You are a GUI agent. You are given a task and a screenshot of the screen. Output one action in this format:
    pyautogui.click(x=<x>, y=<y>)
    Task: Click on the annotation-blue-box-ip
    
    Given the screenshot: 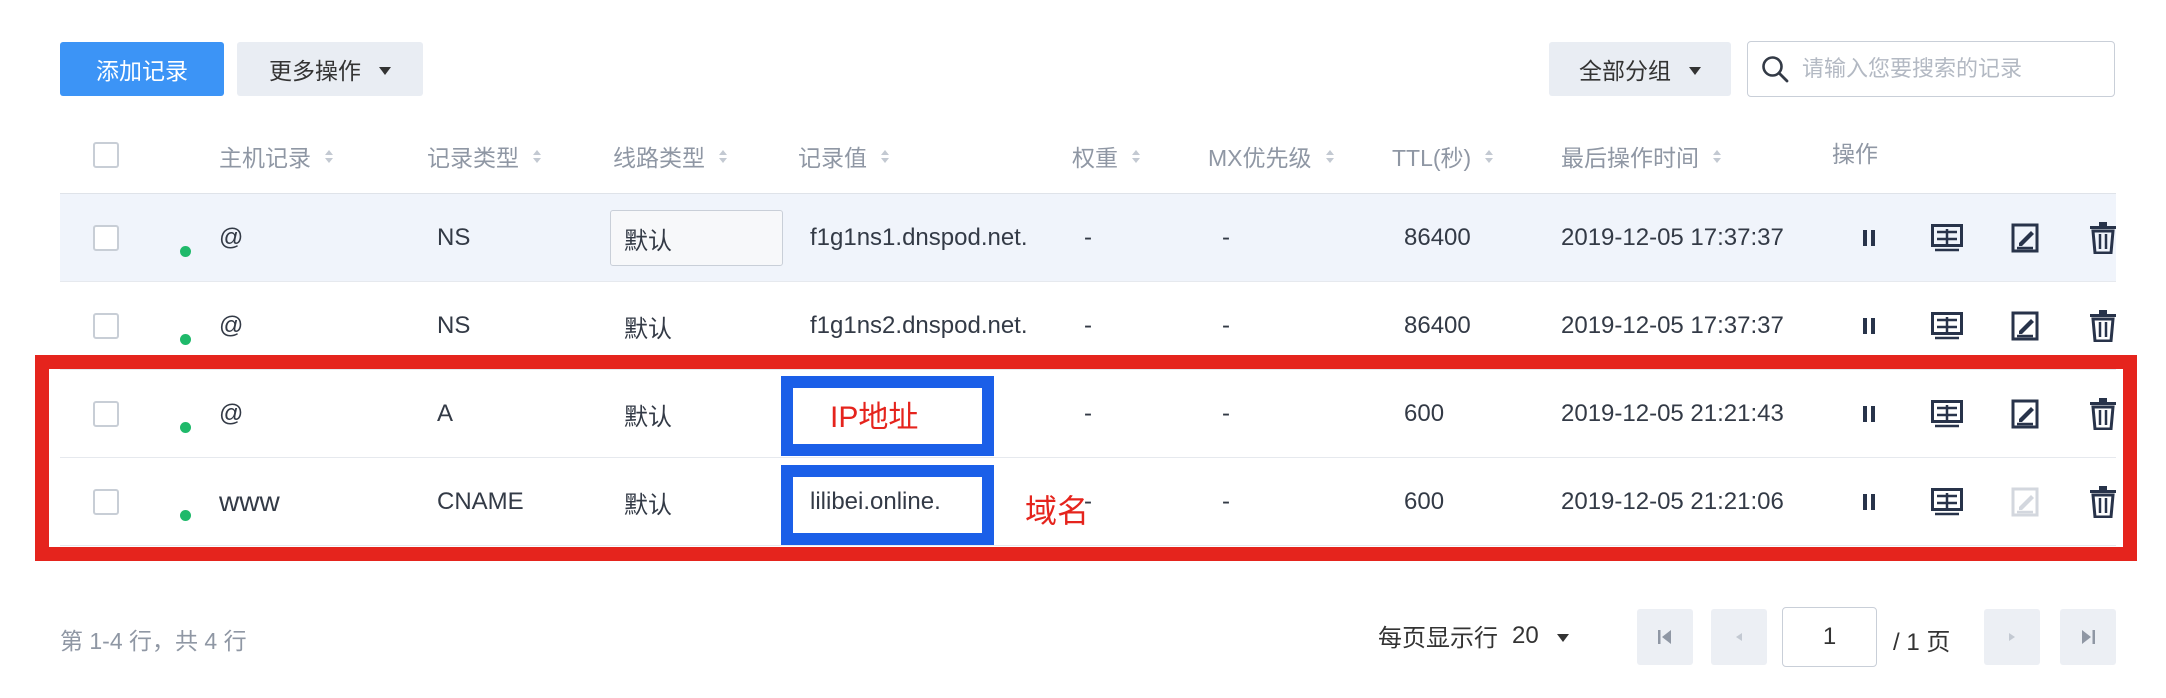 What is the action you would take?
    pyautogui.click(x=887, y=416)
    